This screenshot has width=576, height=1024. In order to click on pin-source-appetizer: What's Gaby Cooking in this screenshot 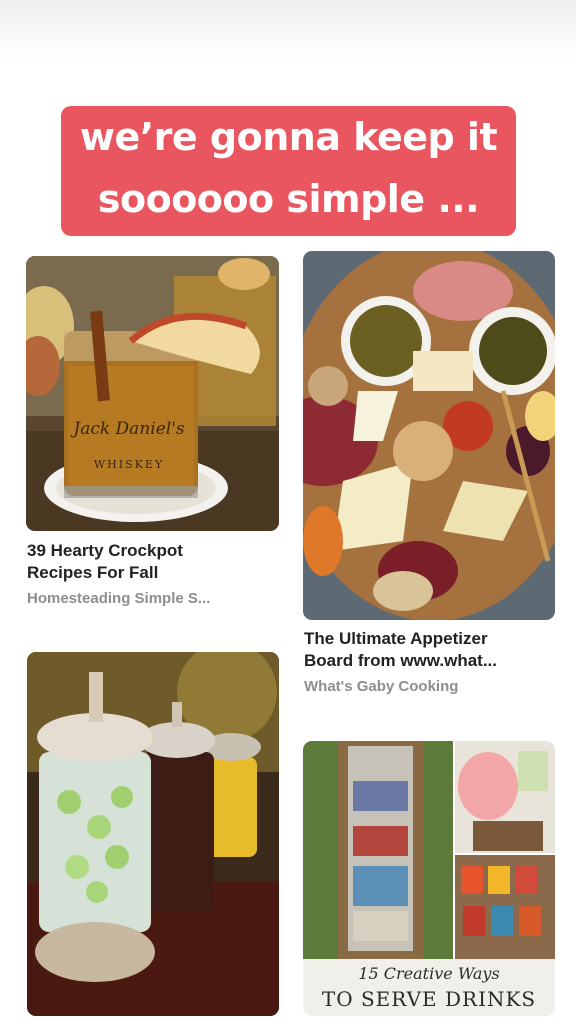, I will do `click(429, 686)`.